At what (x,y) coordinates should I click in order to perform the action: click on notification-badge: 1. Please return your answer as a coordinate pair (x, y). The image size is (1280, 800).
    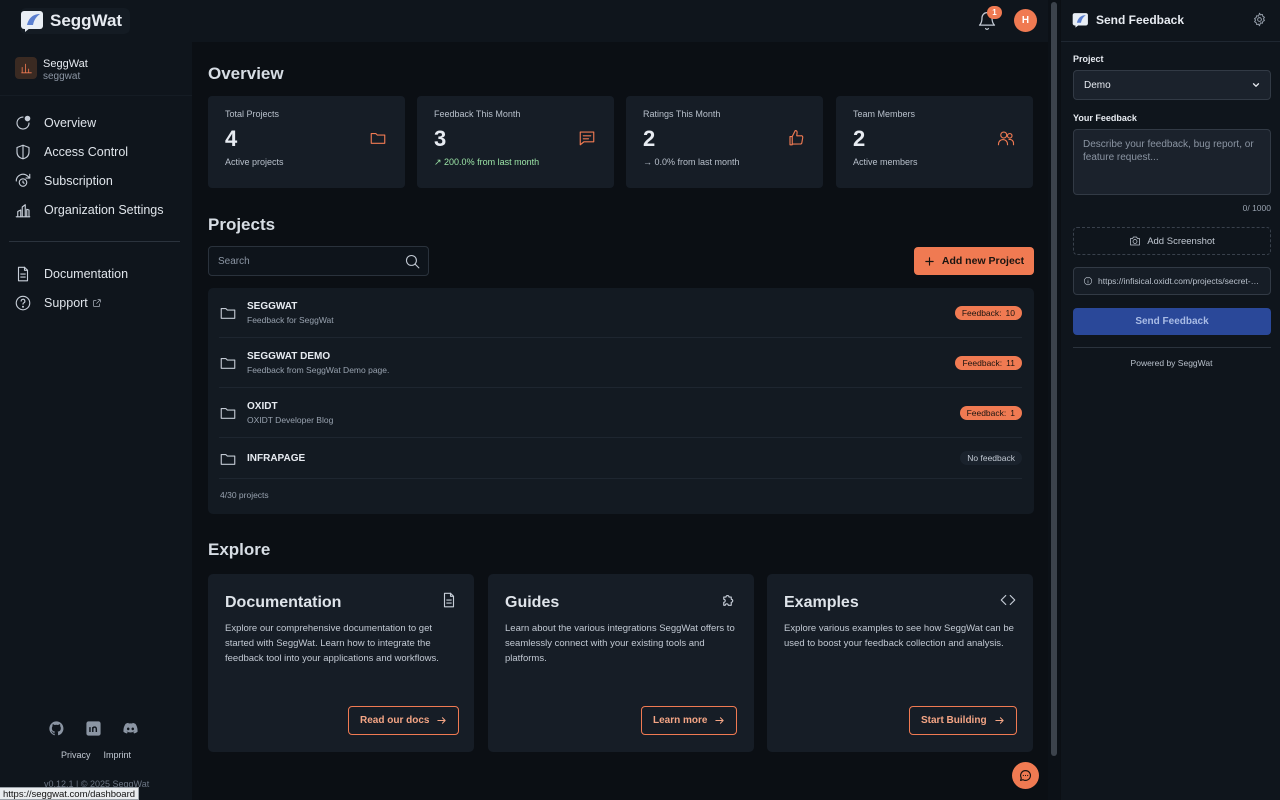
    Looking at the image, I should click on (994, 12).